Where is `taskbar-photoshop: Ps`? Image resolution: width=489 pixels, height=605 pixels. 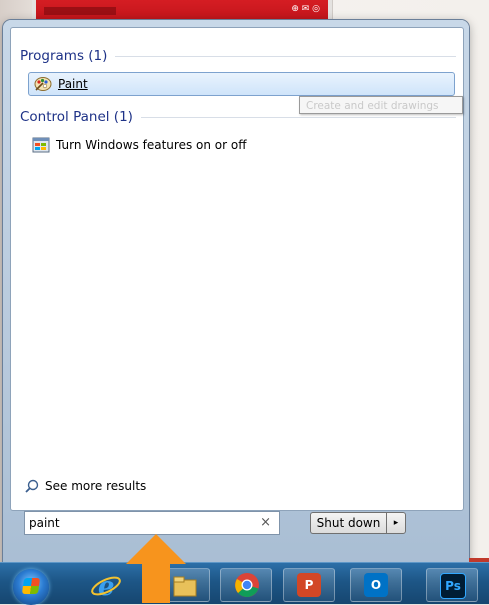 taskbar-photoshop: Ps is located at coordinates (452, 585).